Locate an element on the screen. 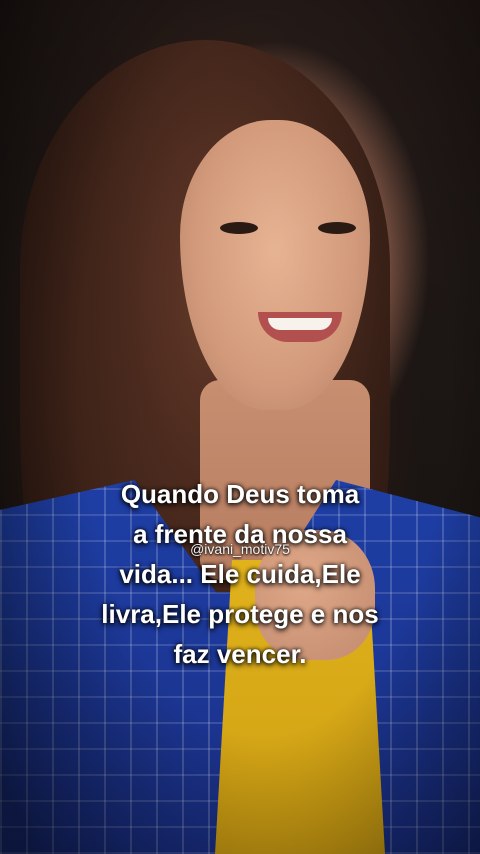 The width and height of the screenshot is (480, 854). quote-line: vida... Ele cuida,Ele is located at coordinates (240, 574).